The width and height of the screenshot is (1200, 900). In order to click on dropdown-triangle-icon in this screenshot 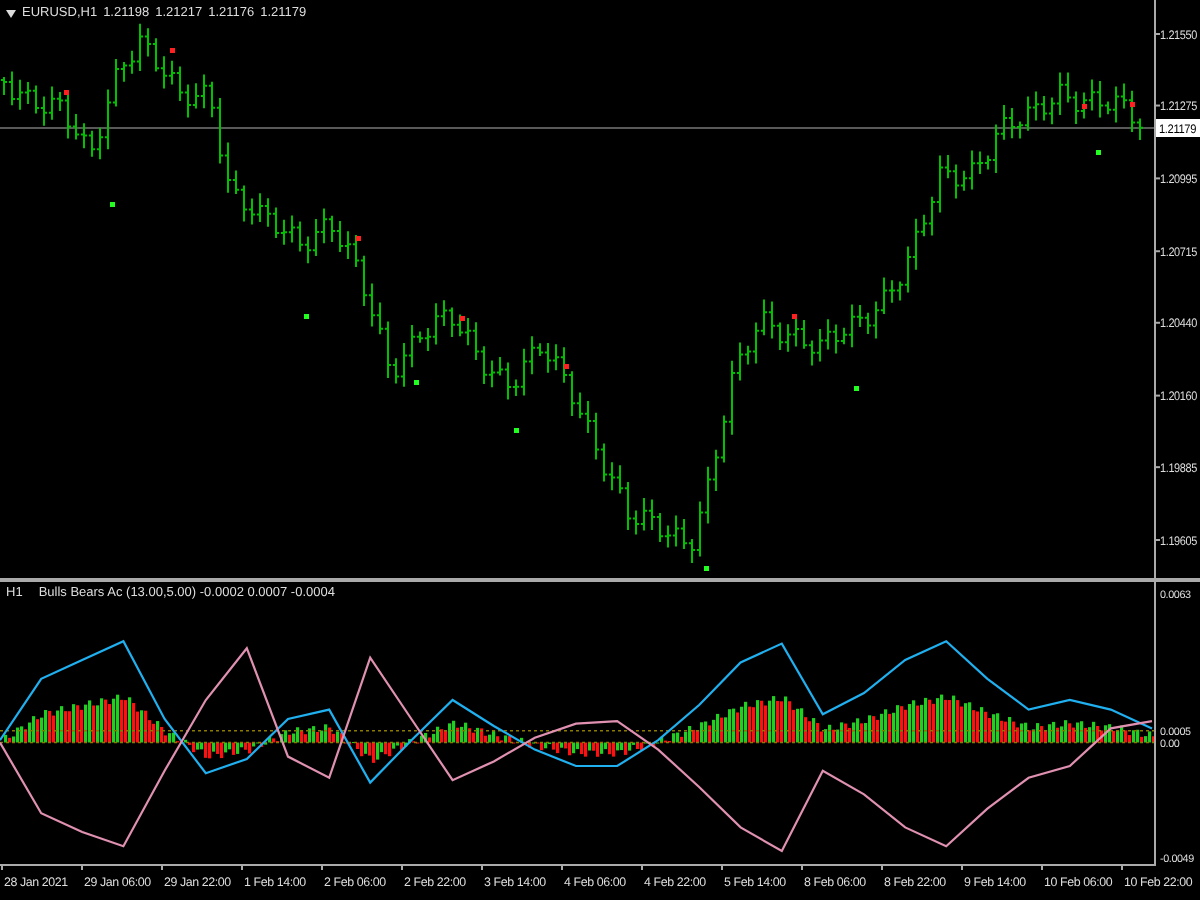, I will do `click(11, 13)`.